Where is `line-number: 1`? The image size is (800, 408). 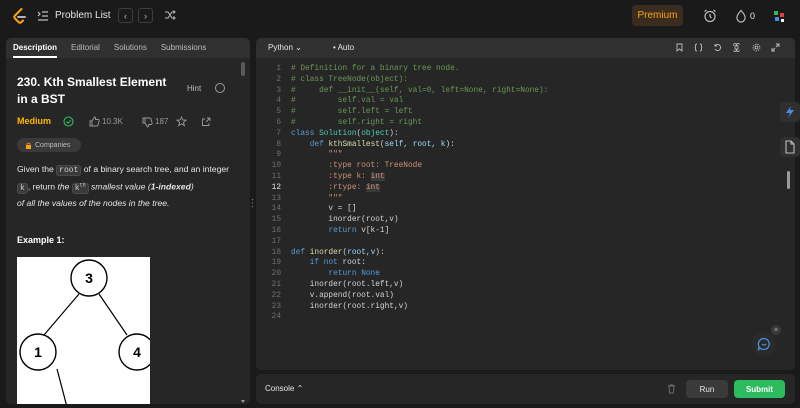
line-number: 1 is located at coordinates (278, 69).